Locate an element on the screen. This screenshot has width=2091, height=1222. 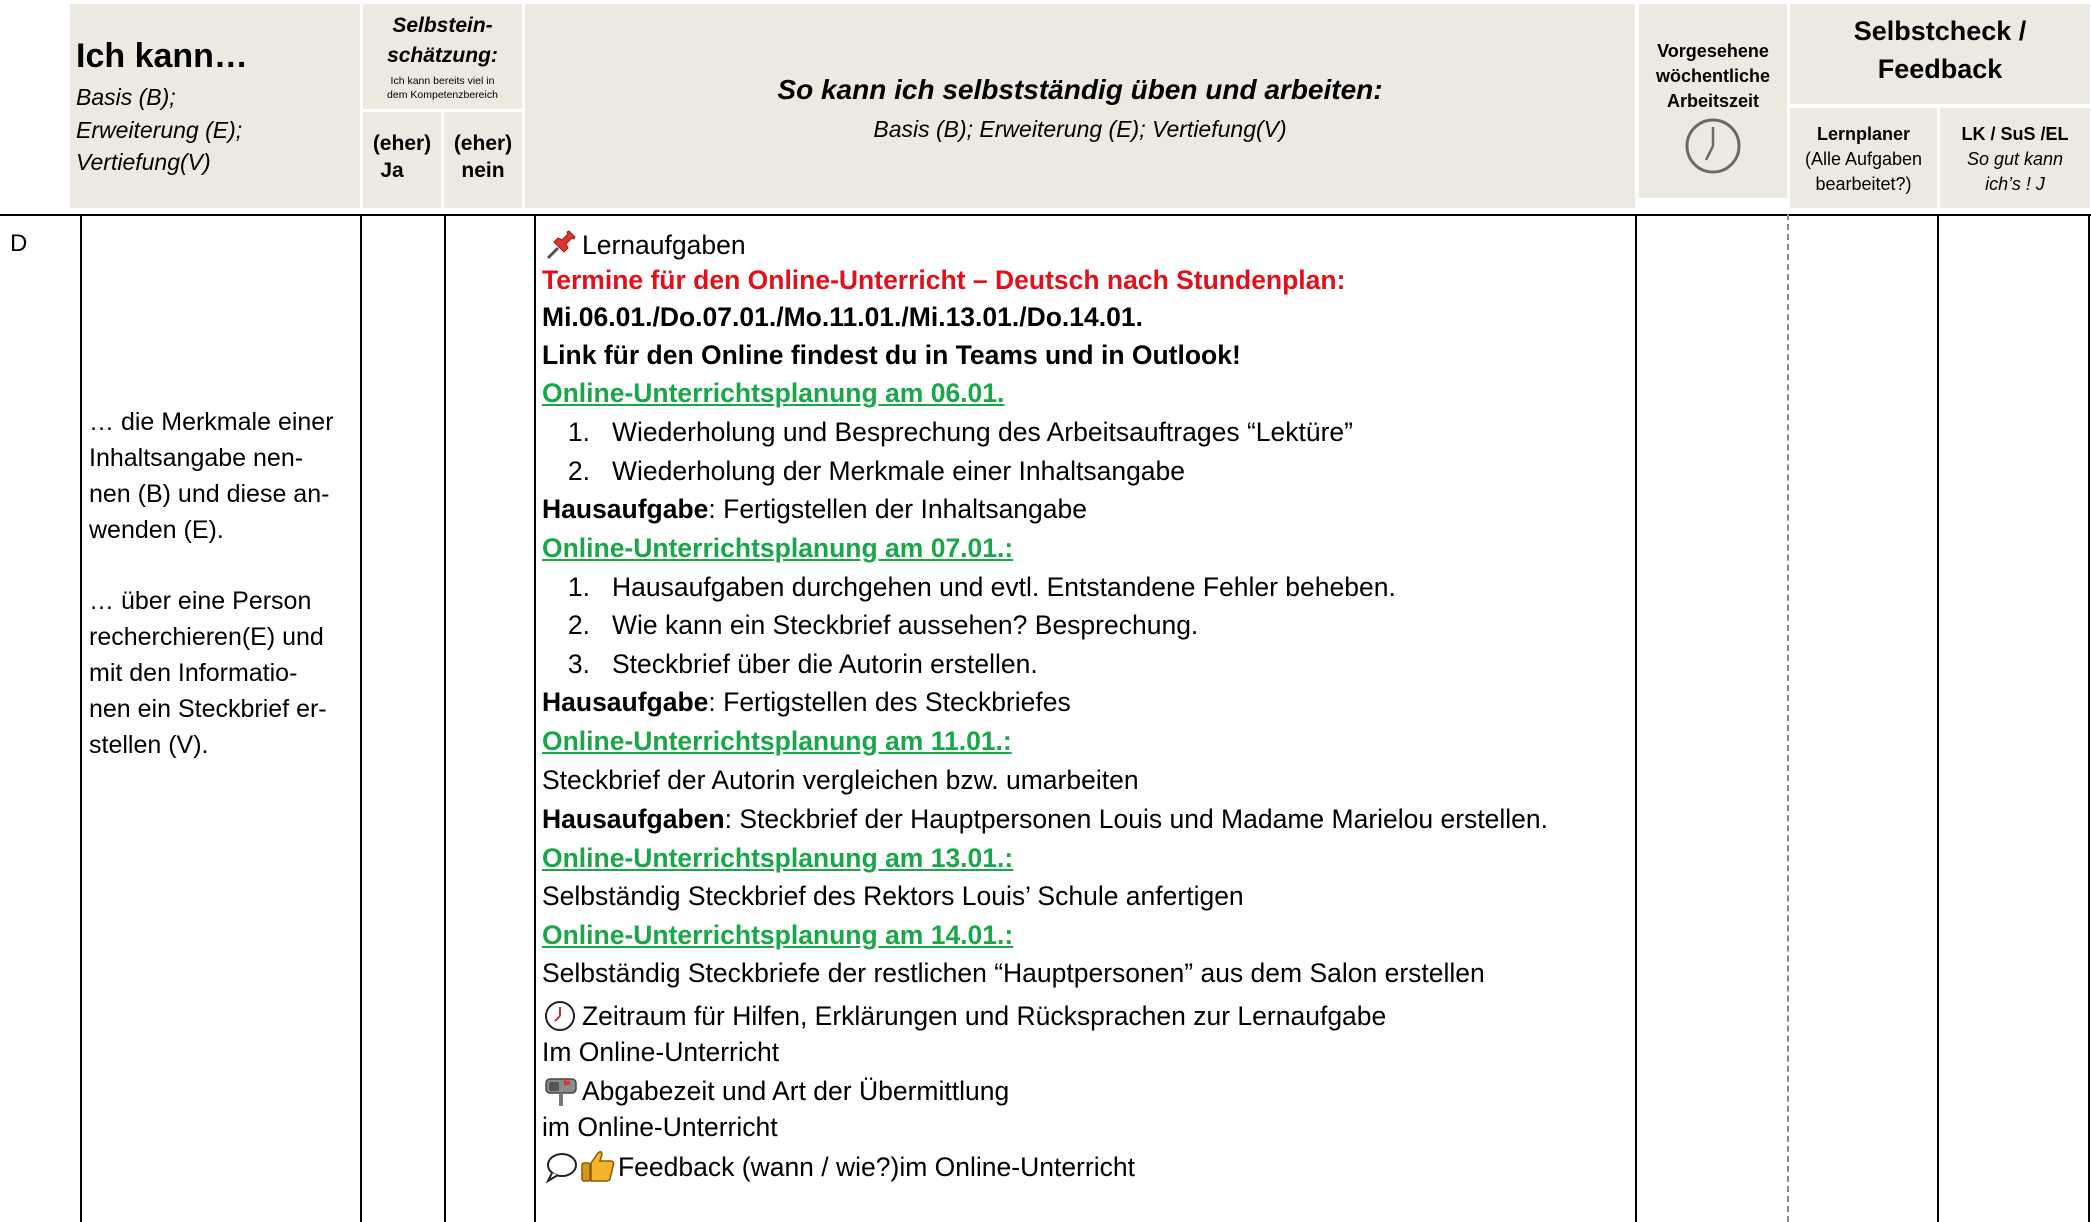
lk-note-1: So gut kann is located at coordinates (2015, 159).